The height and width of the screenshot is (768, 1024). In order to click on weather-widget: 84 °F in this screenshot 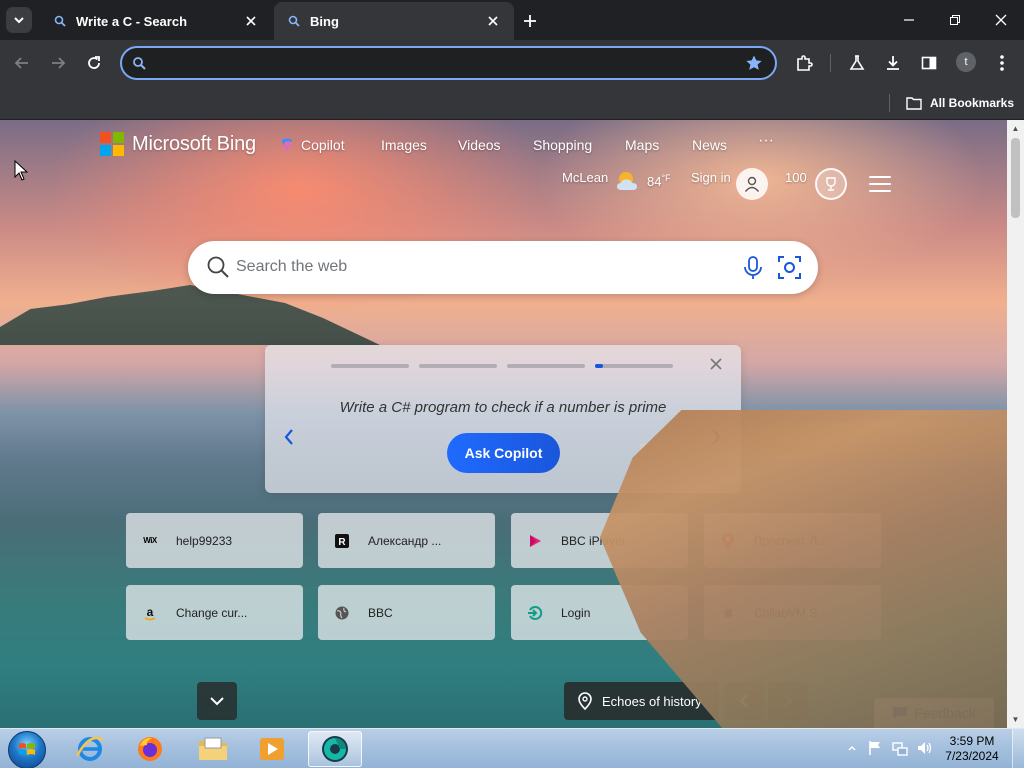, I will do `click(643, 181)`.